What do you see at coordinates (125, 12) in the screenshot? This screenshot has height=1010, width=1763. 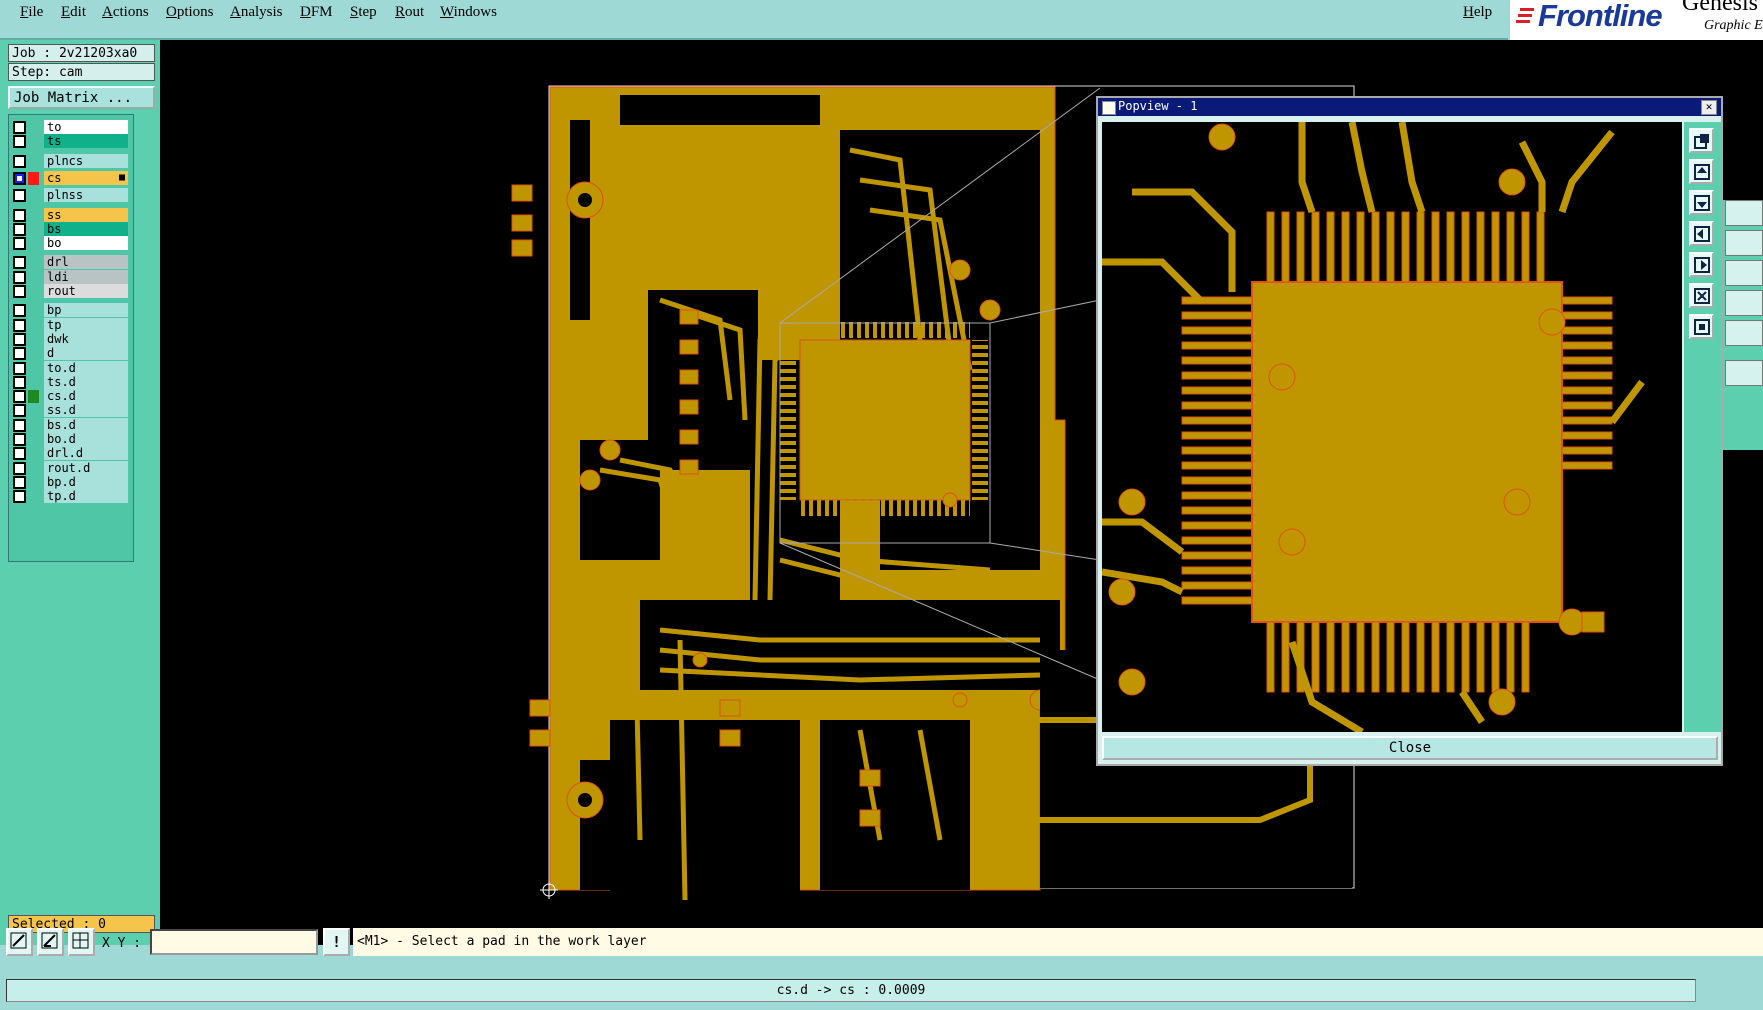 I see `menu-actions: Actions` at bounding box center [125, 12].